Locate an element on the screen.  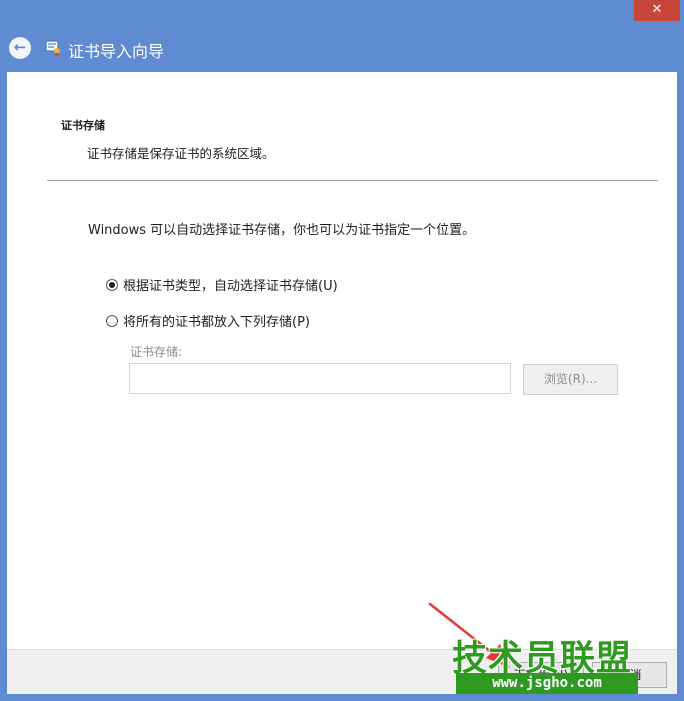
auto-select-store-label: 根据证书类型，自动选择证书存储(U) is located at coordinates (230, 286).